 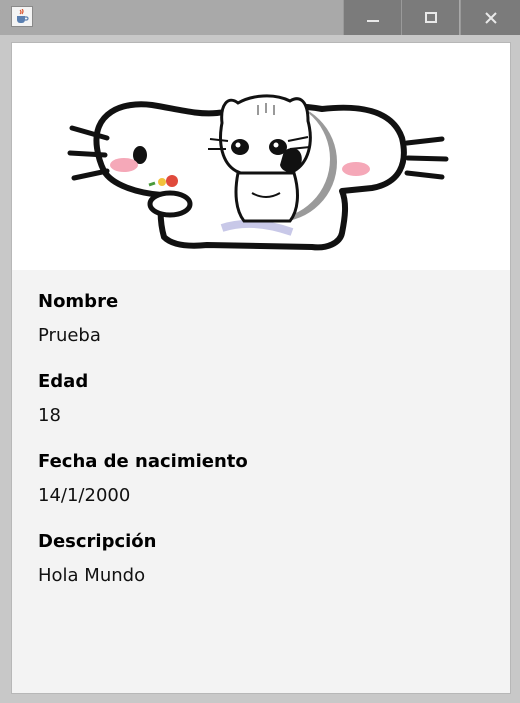 What do you see at coordinates (97, 541) in the screenshot?
I see `field-label-descripcion: Descripción` at bounding box center [97, 541].